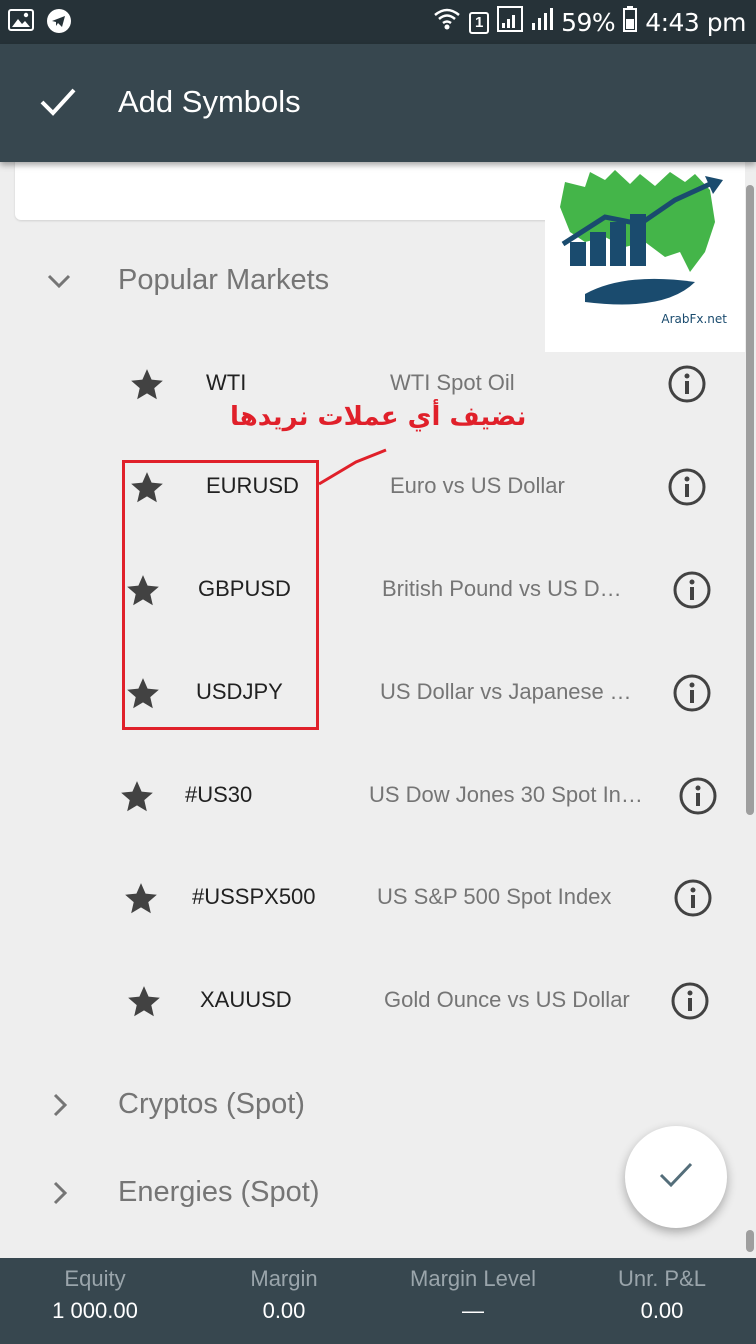 This screenshot has width=756, height=1344. Describe the element at coordinates (588, 22) in the screenshot. I see `battery-percent: 59%` at that location.